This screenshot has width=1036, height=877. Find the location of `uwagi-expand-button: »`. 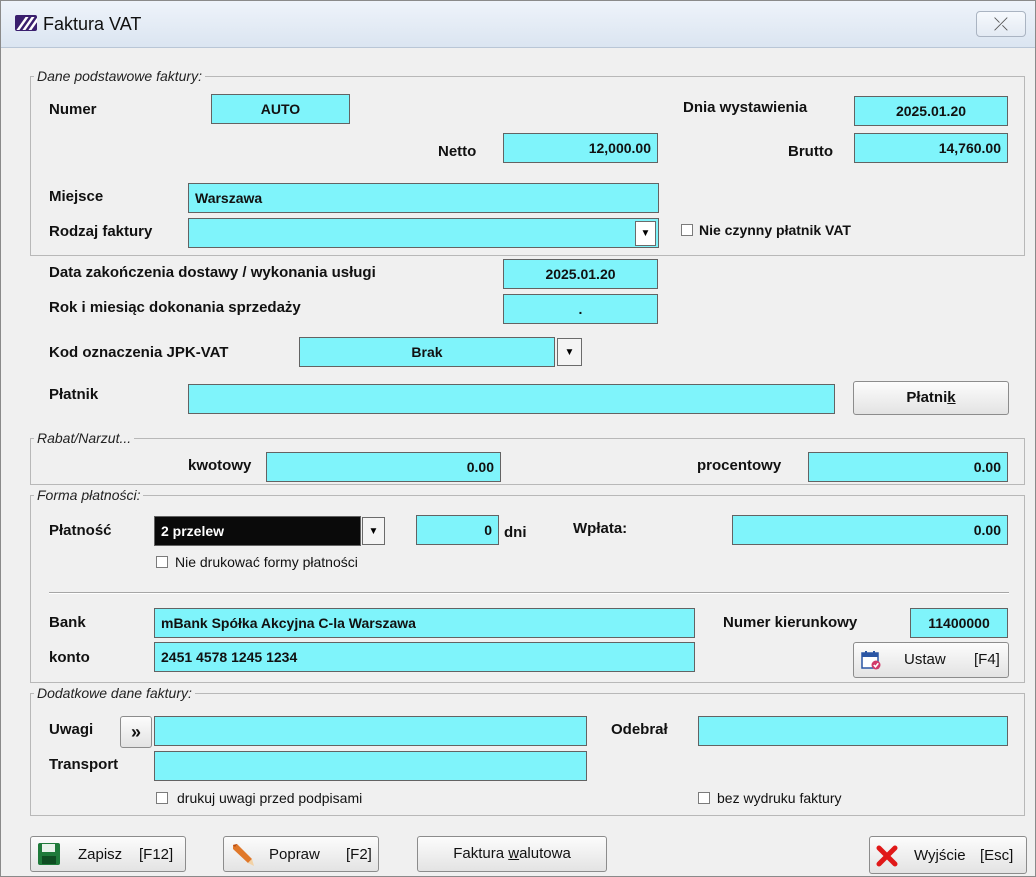

uwagi-expand-button: » is located at coordinates (136, 732).